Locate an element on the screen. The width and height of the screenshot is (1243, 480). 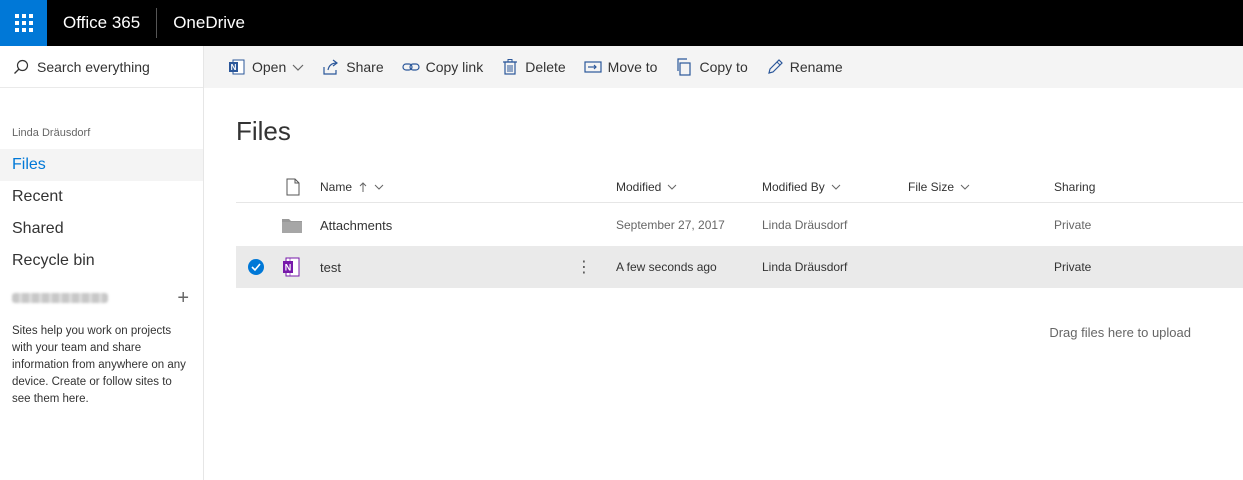
delete-label: Delete is located at coordinates (545, 67).